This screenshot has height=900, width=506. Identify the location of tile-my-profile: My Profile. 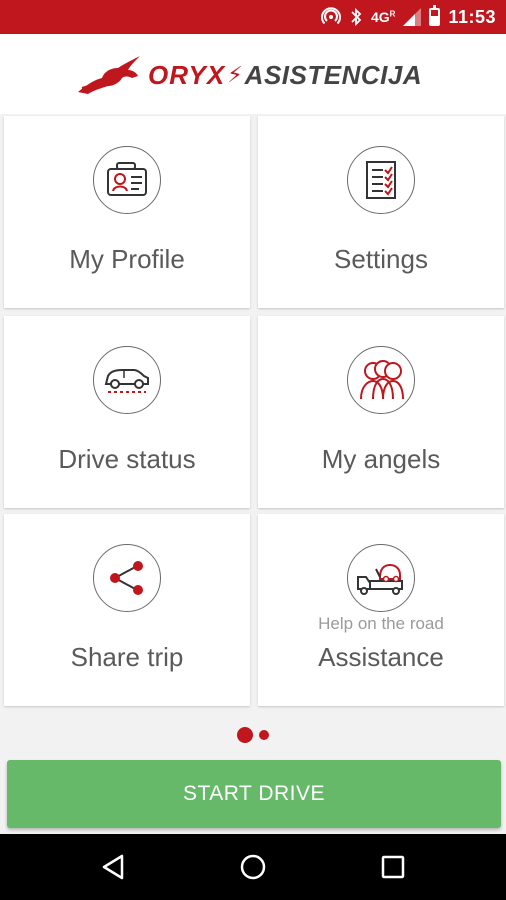
(127, 212).